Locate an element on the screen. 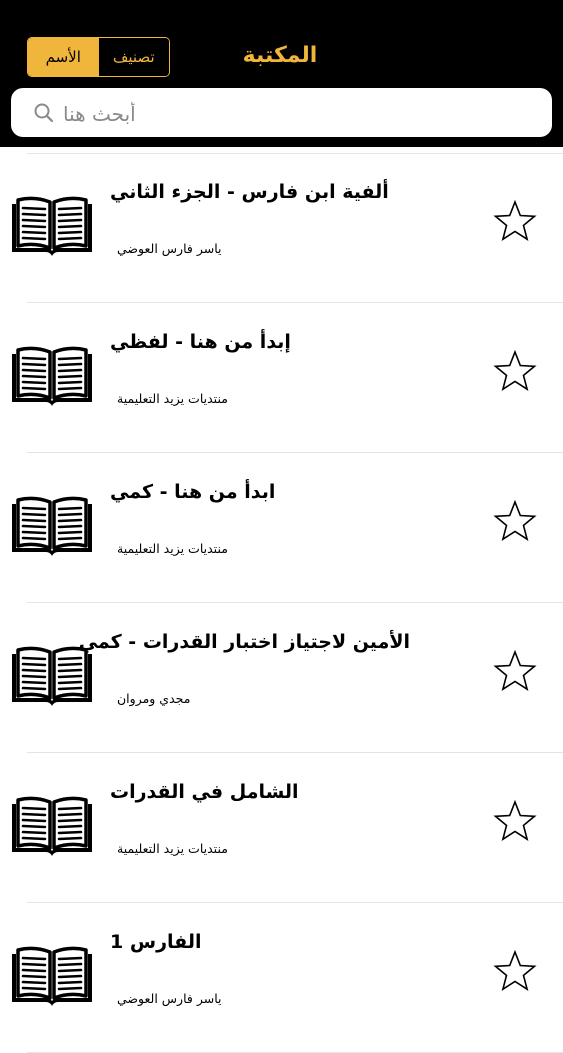 The height and width of the screenshot is (1053, 563). sort-segmented-control: الأسم تصنيف is located at coordinates (98, 57).